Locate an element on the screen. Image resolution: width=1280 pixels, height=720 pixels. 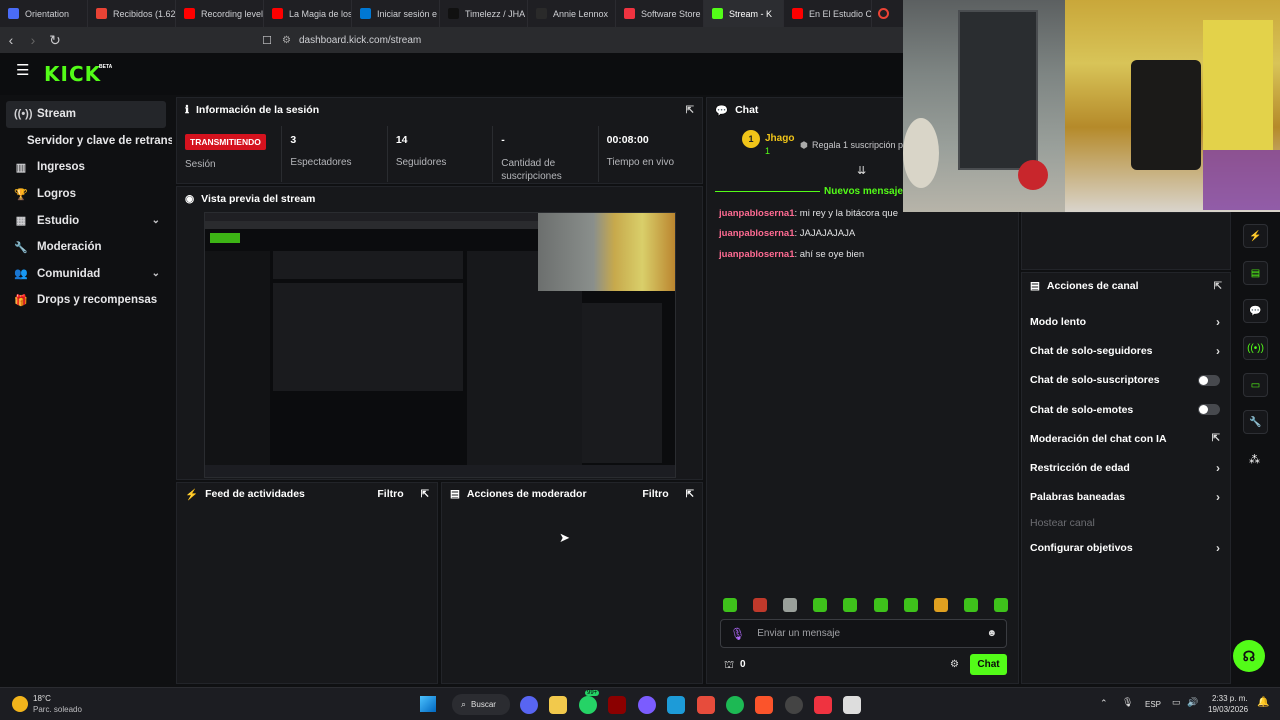
reload-icon: ↻ is located at coordinates (55, 40).